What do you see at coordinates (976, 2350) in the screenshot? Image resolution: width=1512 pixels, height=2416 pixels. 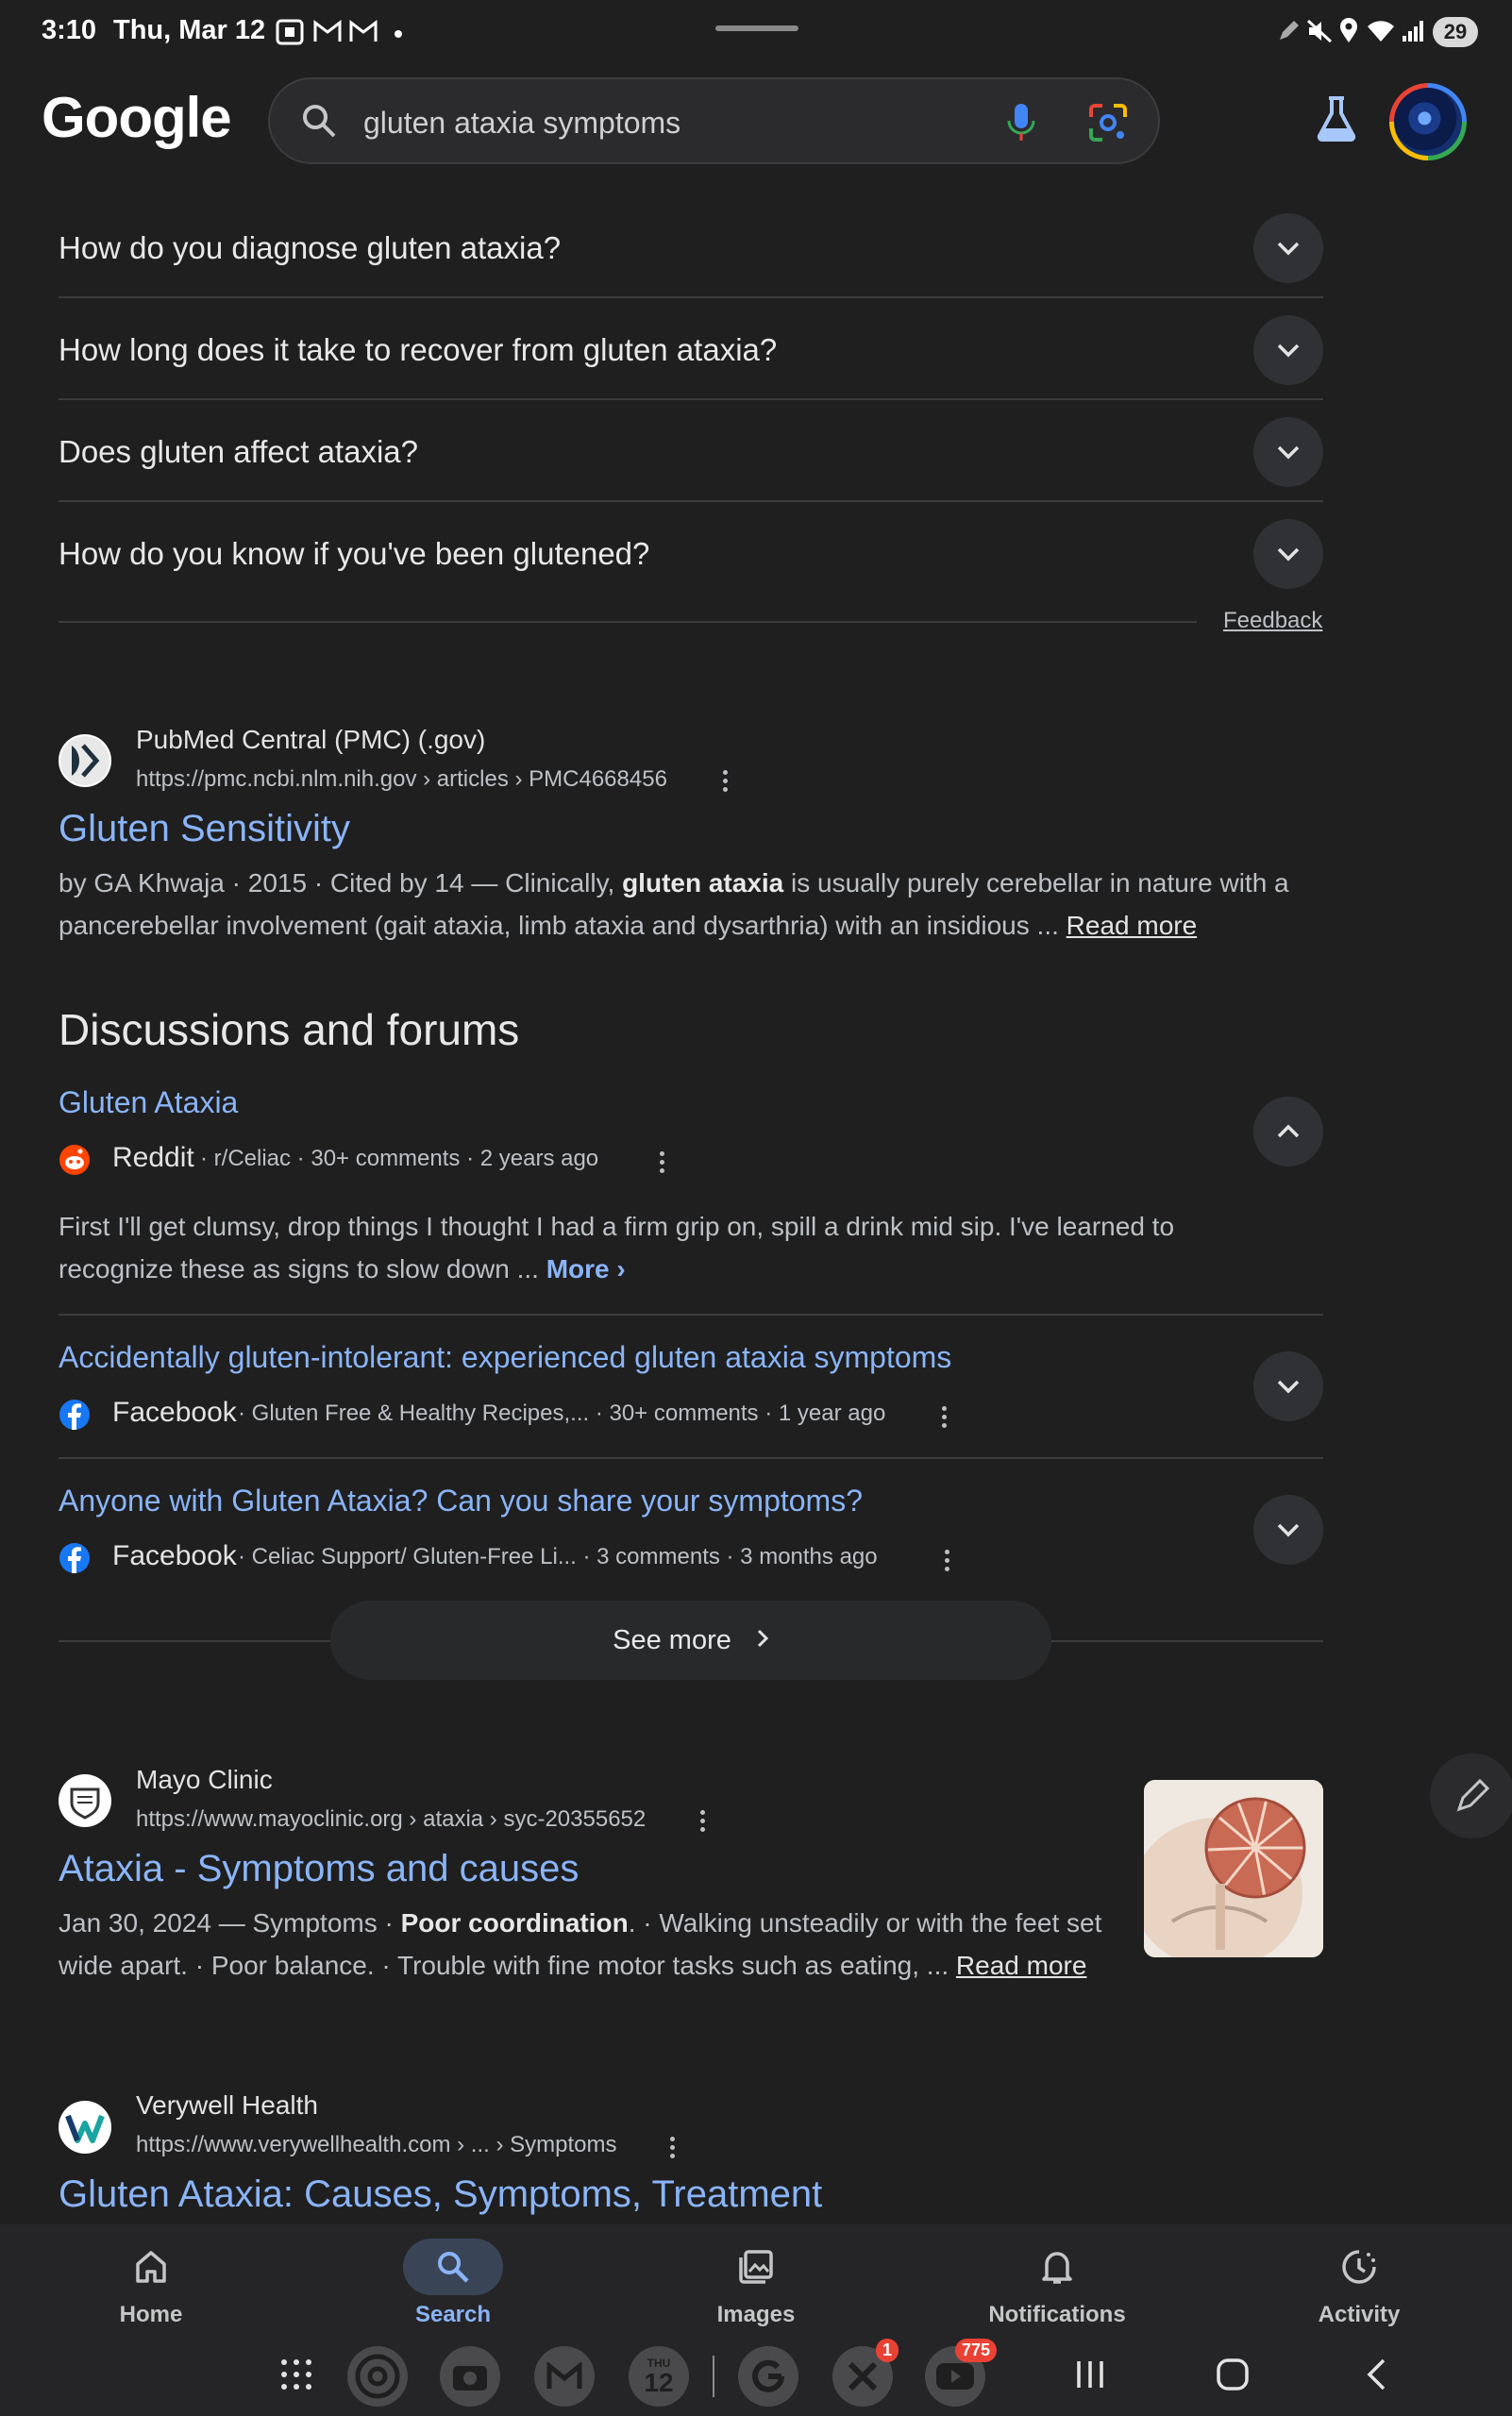 I see `notification-badge: 775` at bounding box center [976, 2350].